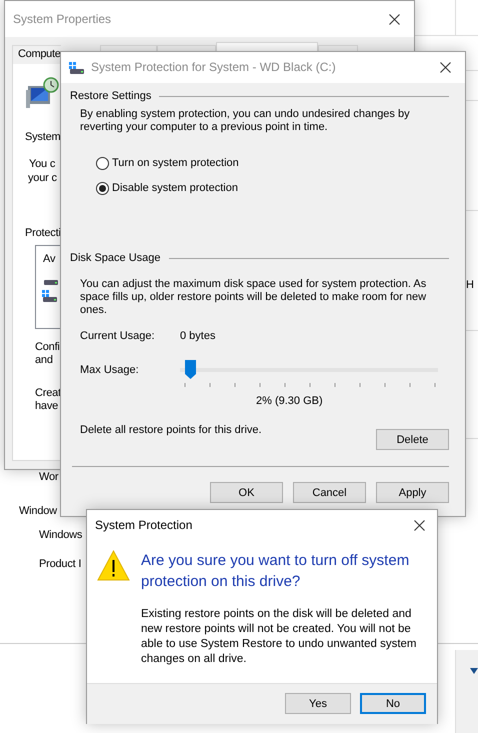 The image size is (478, 733). What do you see at coordinates (48, 477) in the screenshot?
I see `label-text: Wor` at bounding box center [48, 477].